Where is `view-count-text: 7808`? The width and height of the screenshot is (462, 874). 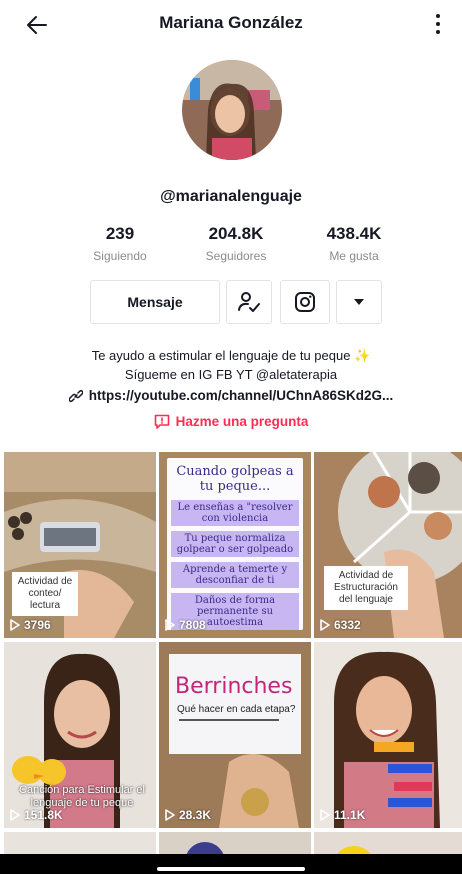
view-count-text: 7808 is located at coordinates (192, 625).